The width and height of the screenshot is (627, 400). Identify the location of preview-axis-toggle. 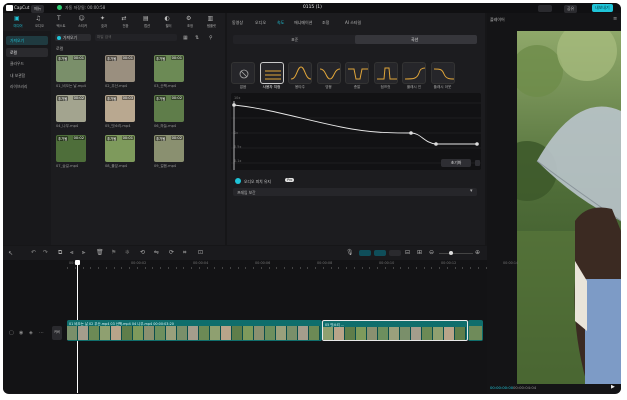
(395, 253).